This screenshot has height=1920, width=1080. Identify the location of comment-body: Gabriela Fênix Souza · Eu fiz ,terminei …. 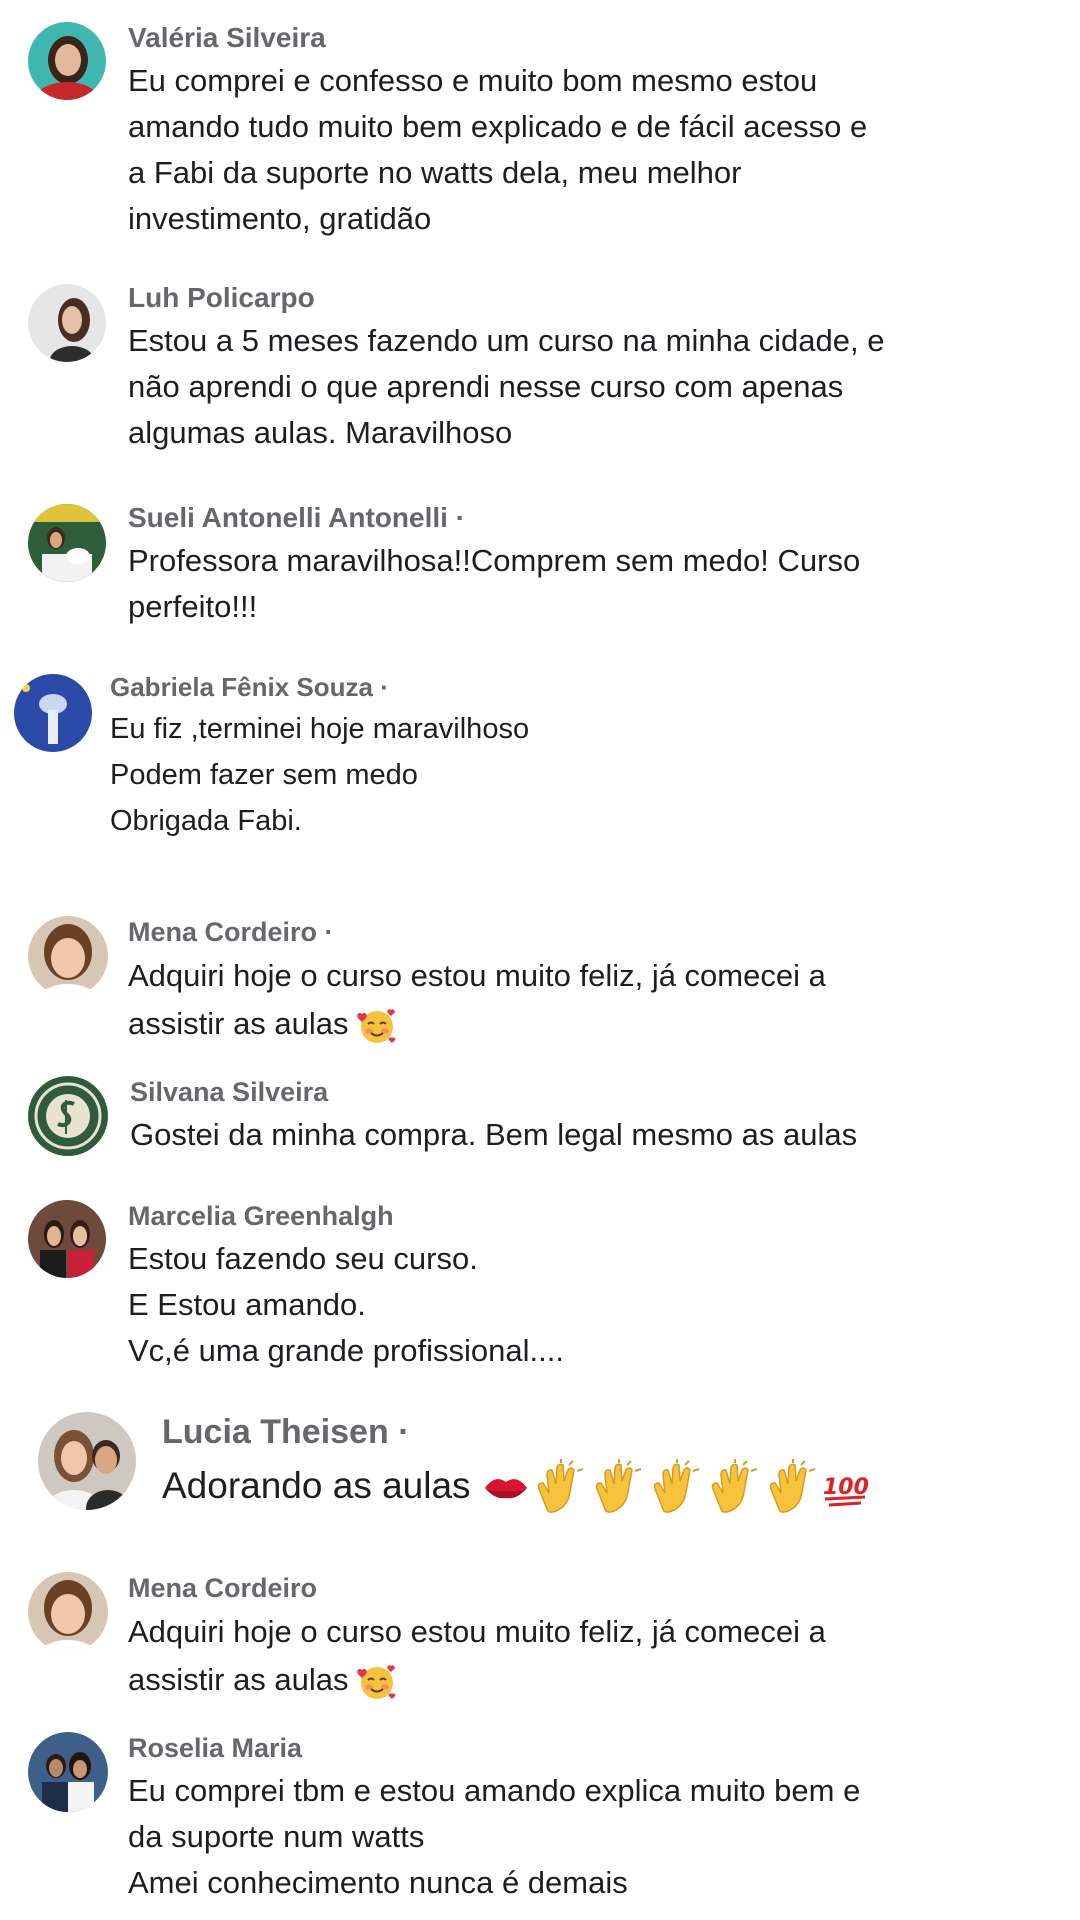
(590, 756).